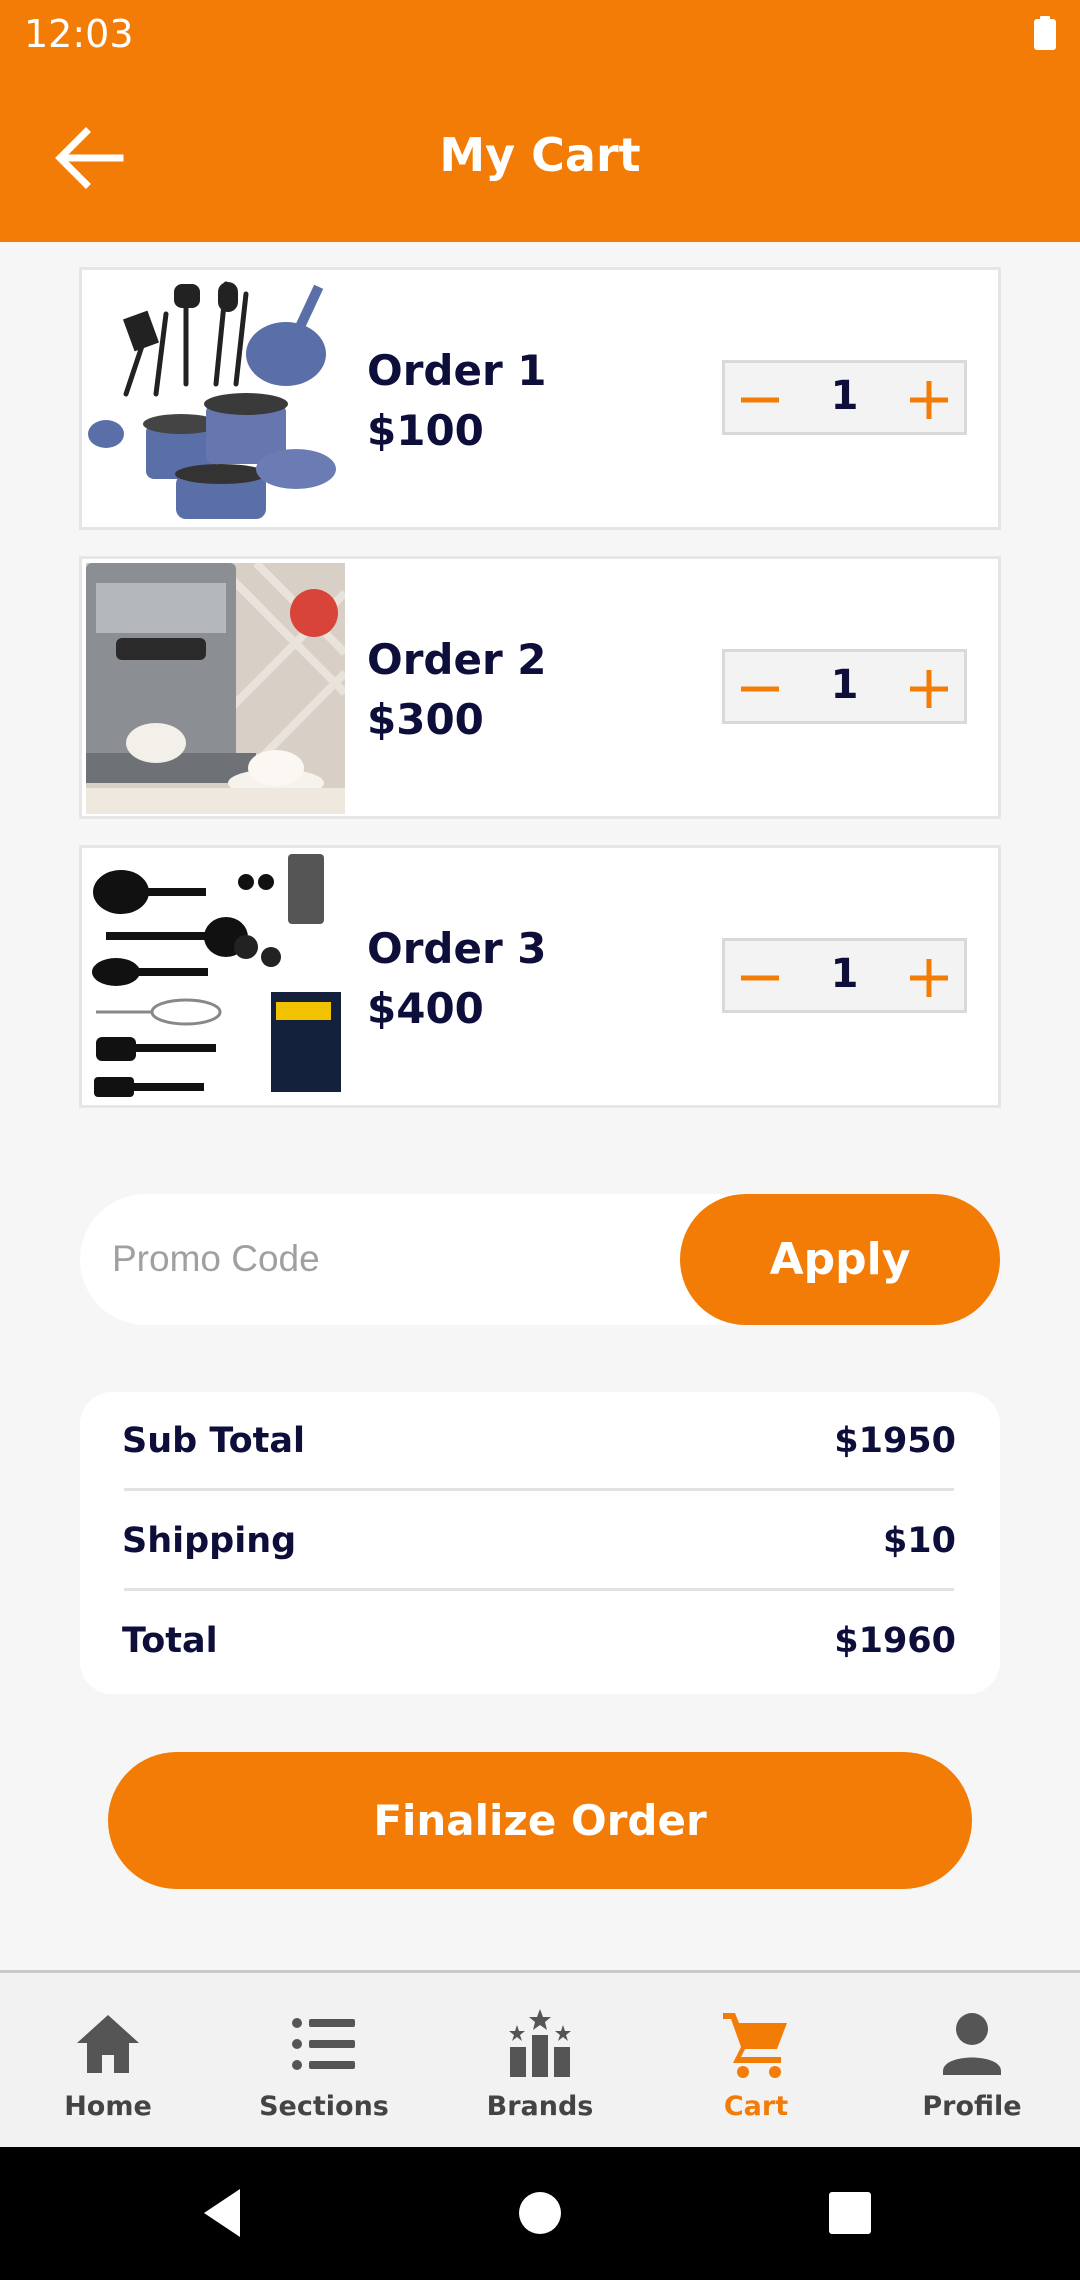 Image resolution: width=1080 pixels, height=2280 pixels. I want to click on promo-code-bar: Apply, so click(540, 1259).